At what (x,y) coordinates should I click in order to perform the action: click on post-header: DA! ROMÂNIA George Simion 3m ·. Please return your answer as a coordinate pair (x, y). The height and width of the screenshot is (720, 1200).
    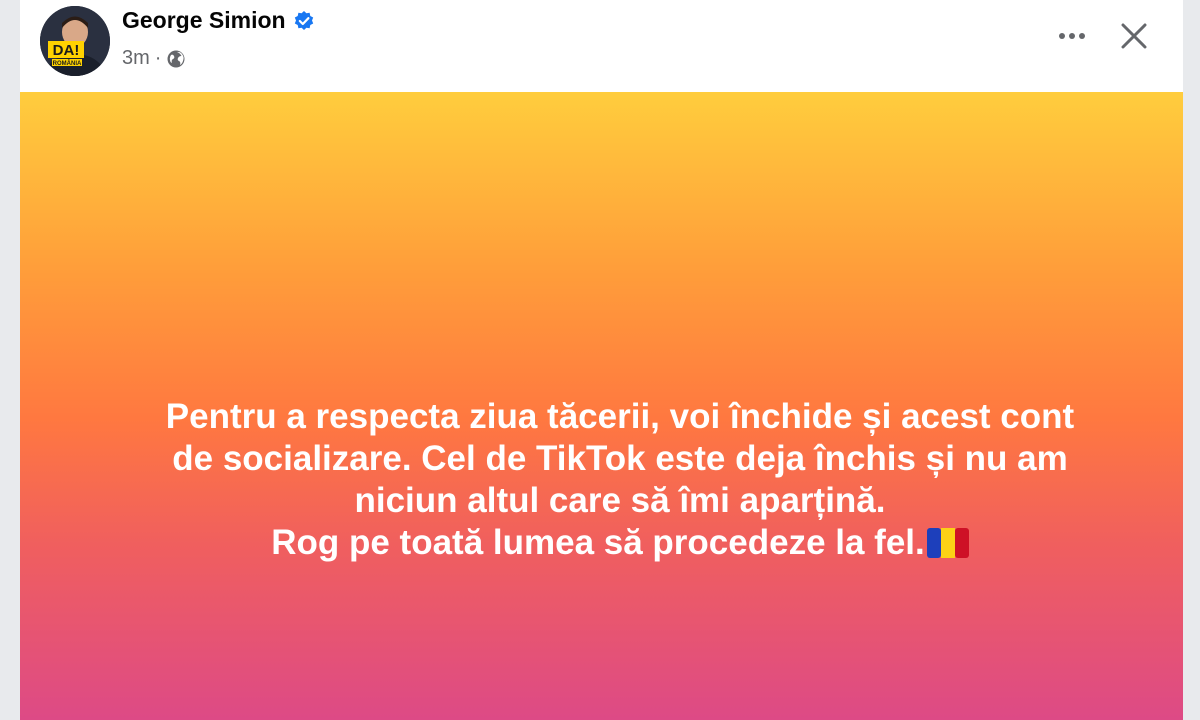
    Looking at the image, I should click on (601, 46).